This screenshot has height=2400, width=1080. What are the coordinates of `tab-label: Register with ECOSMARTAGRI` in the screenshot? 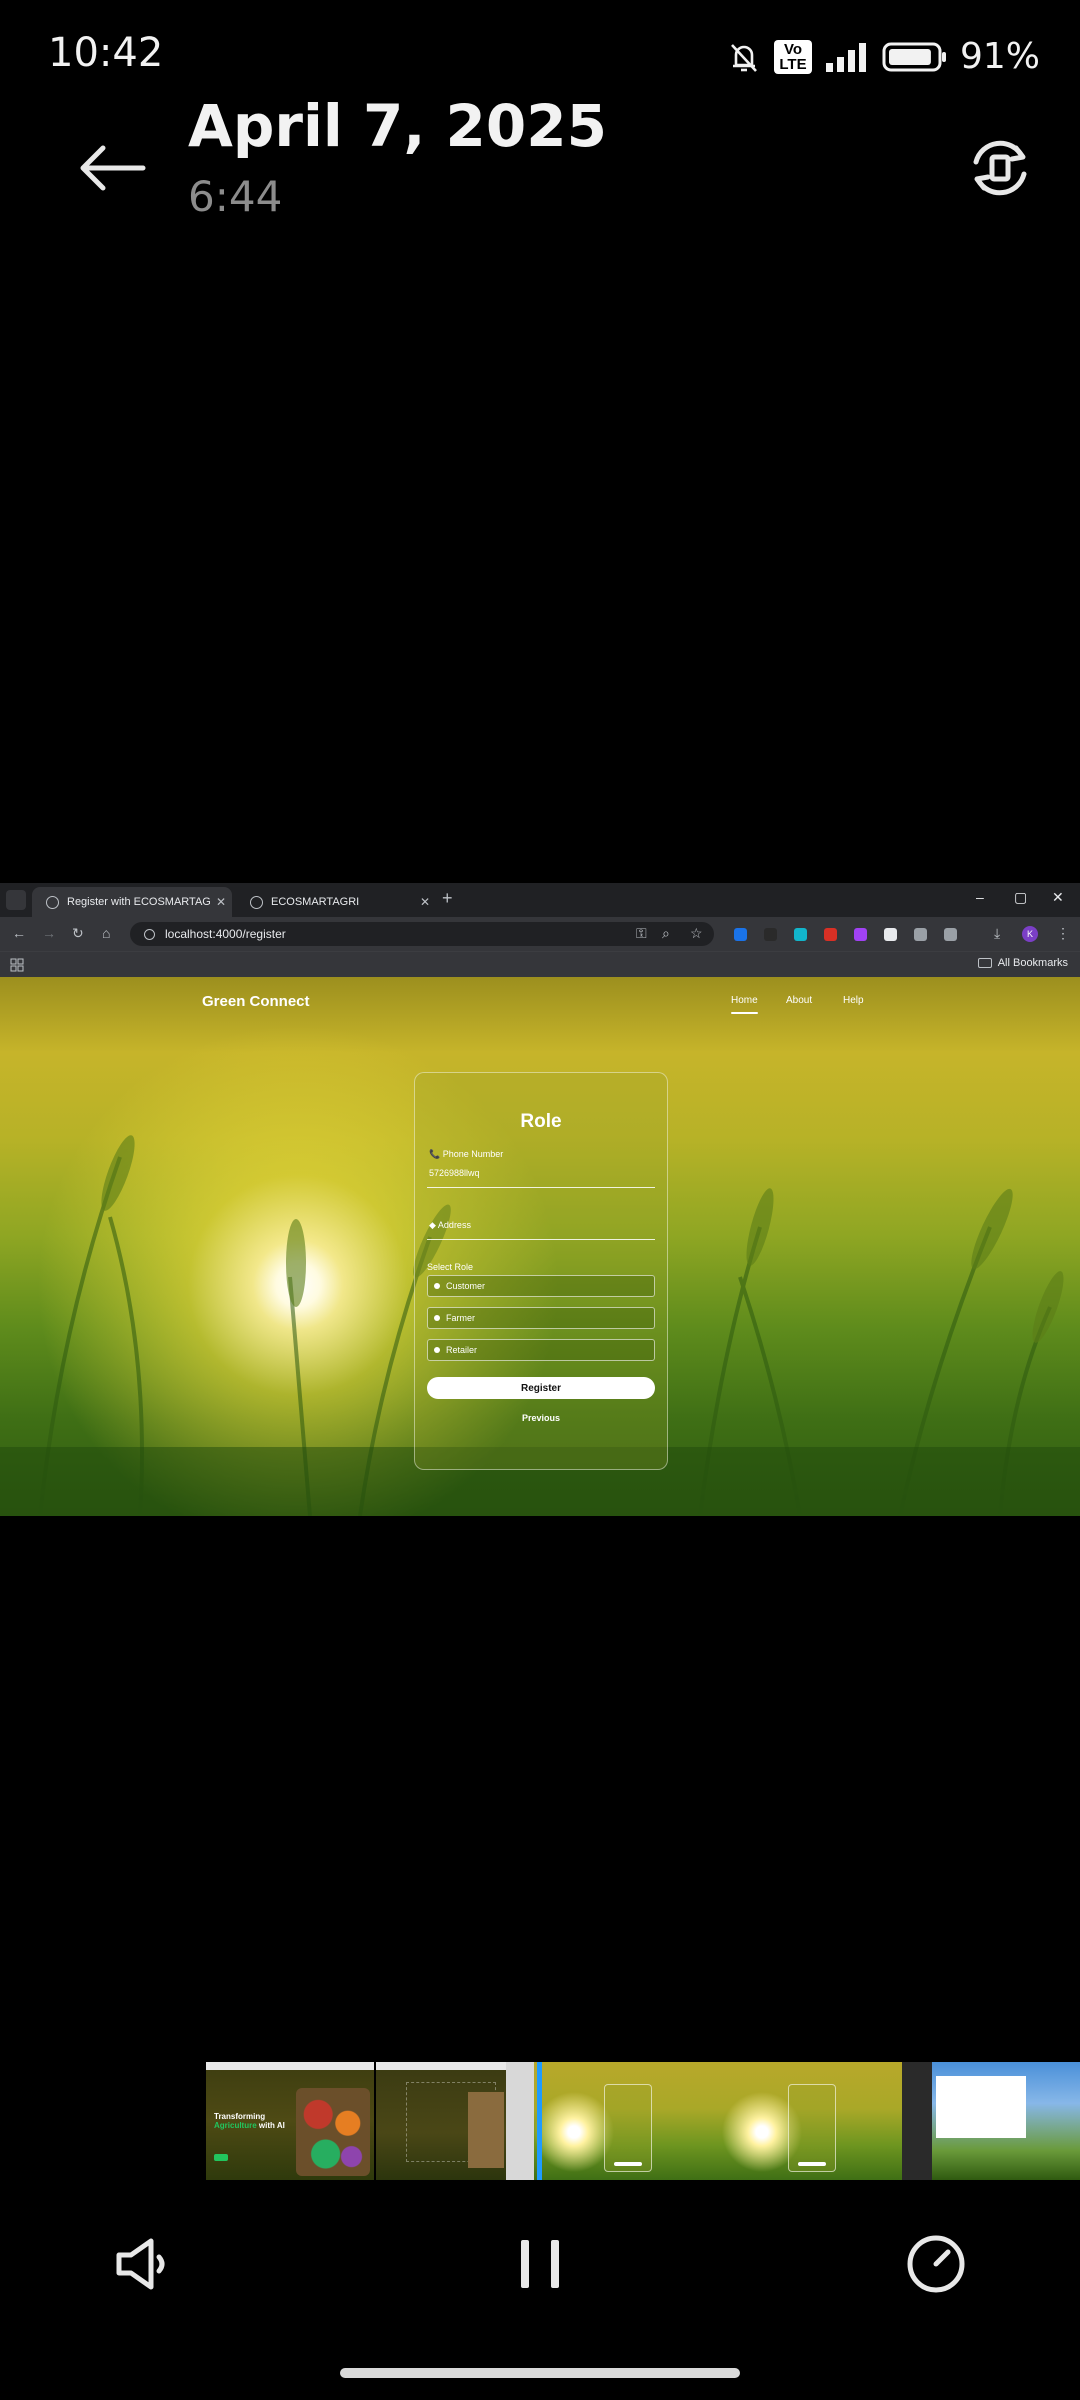 It's located at (138, 902).